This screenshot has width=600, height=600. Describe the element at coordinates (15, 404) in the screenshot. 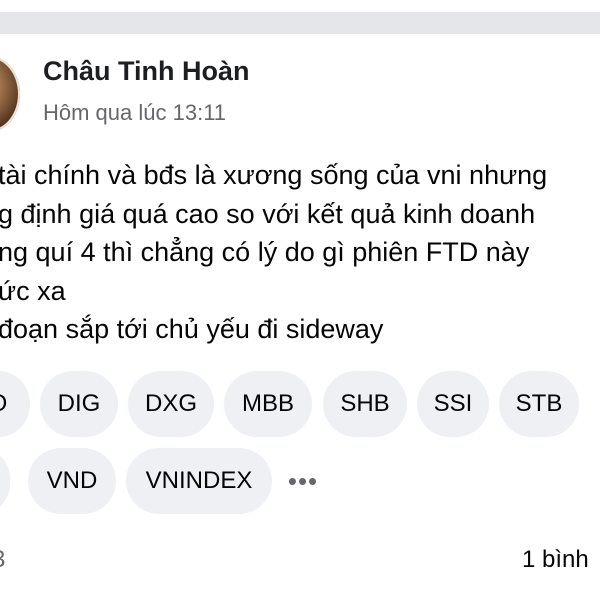

I see `tag-chip: O` at that location.